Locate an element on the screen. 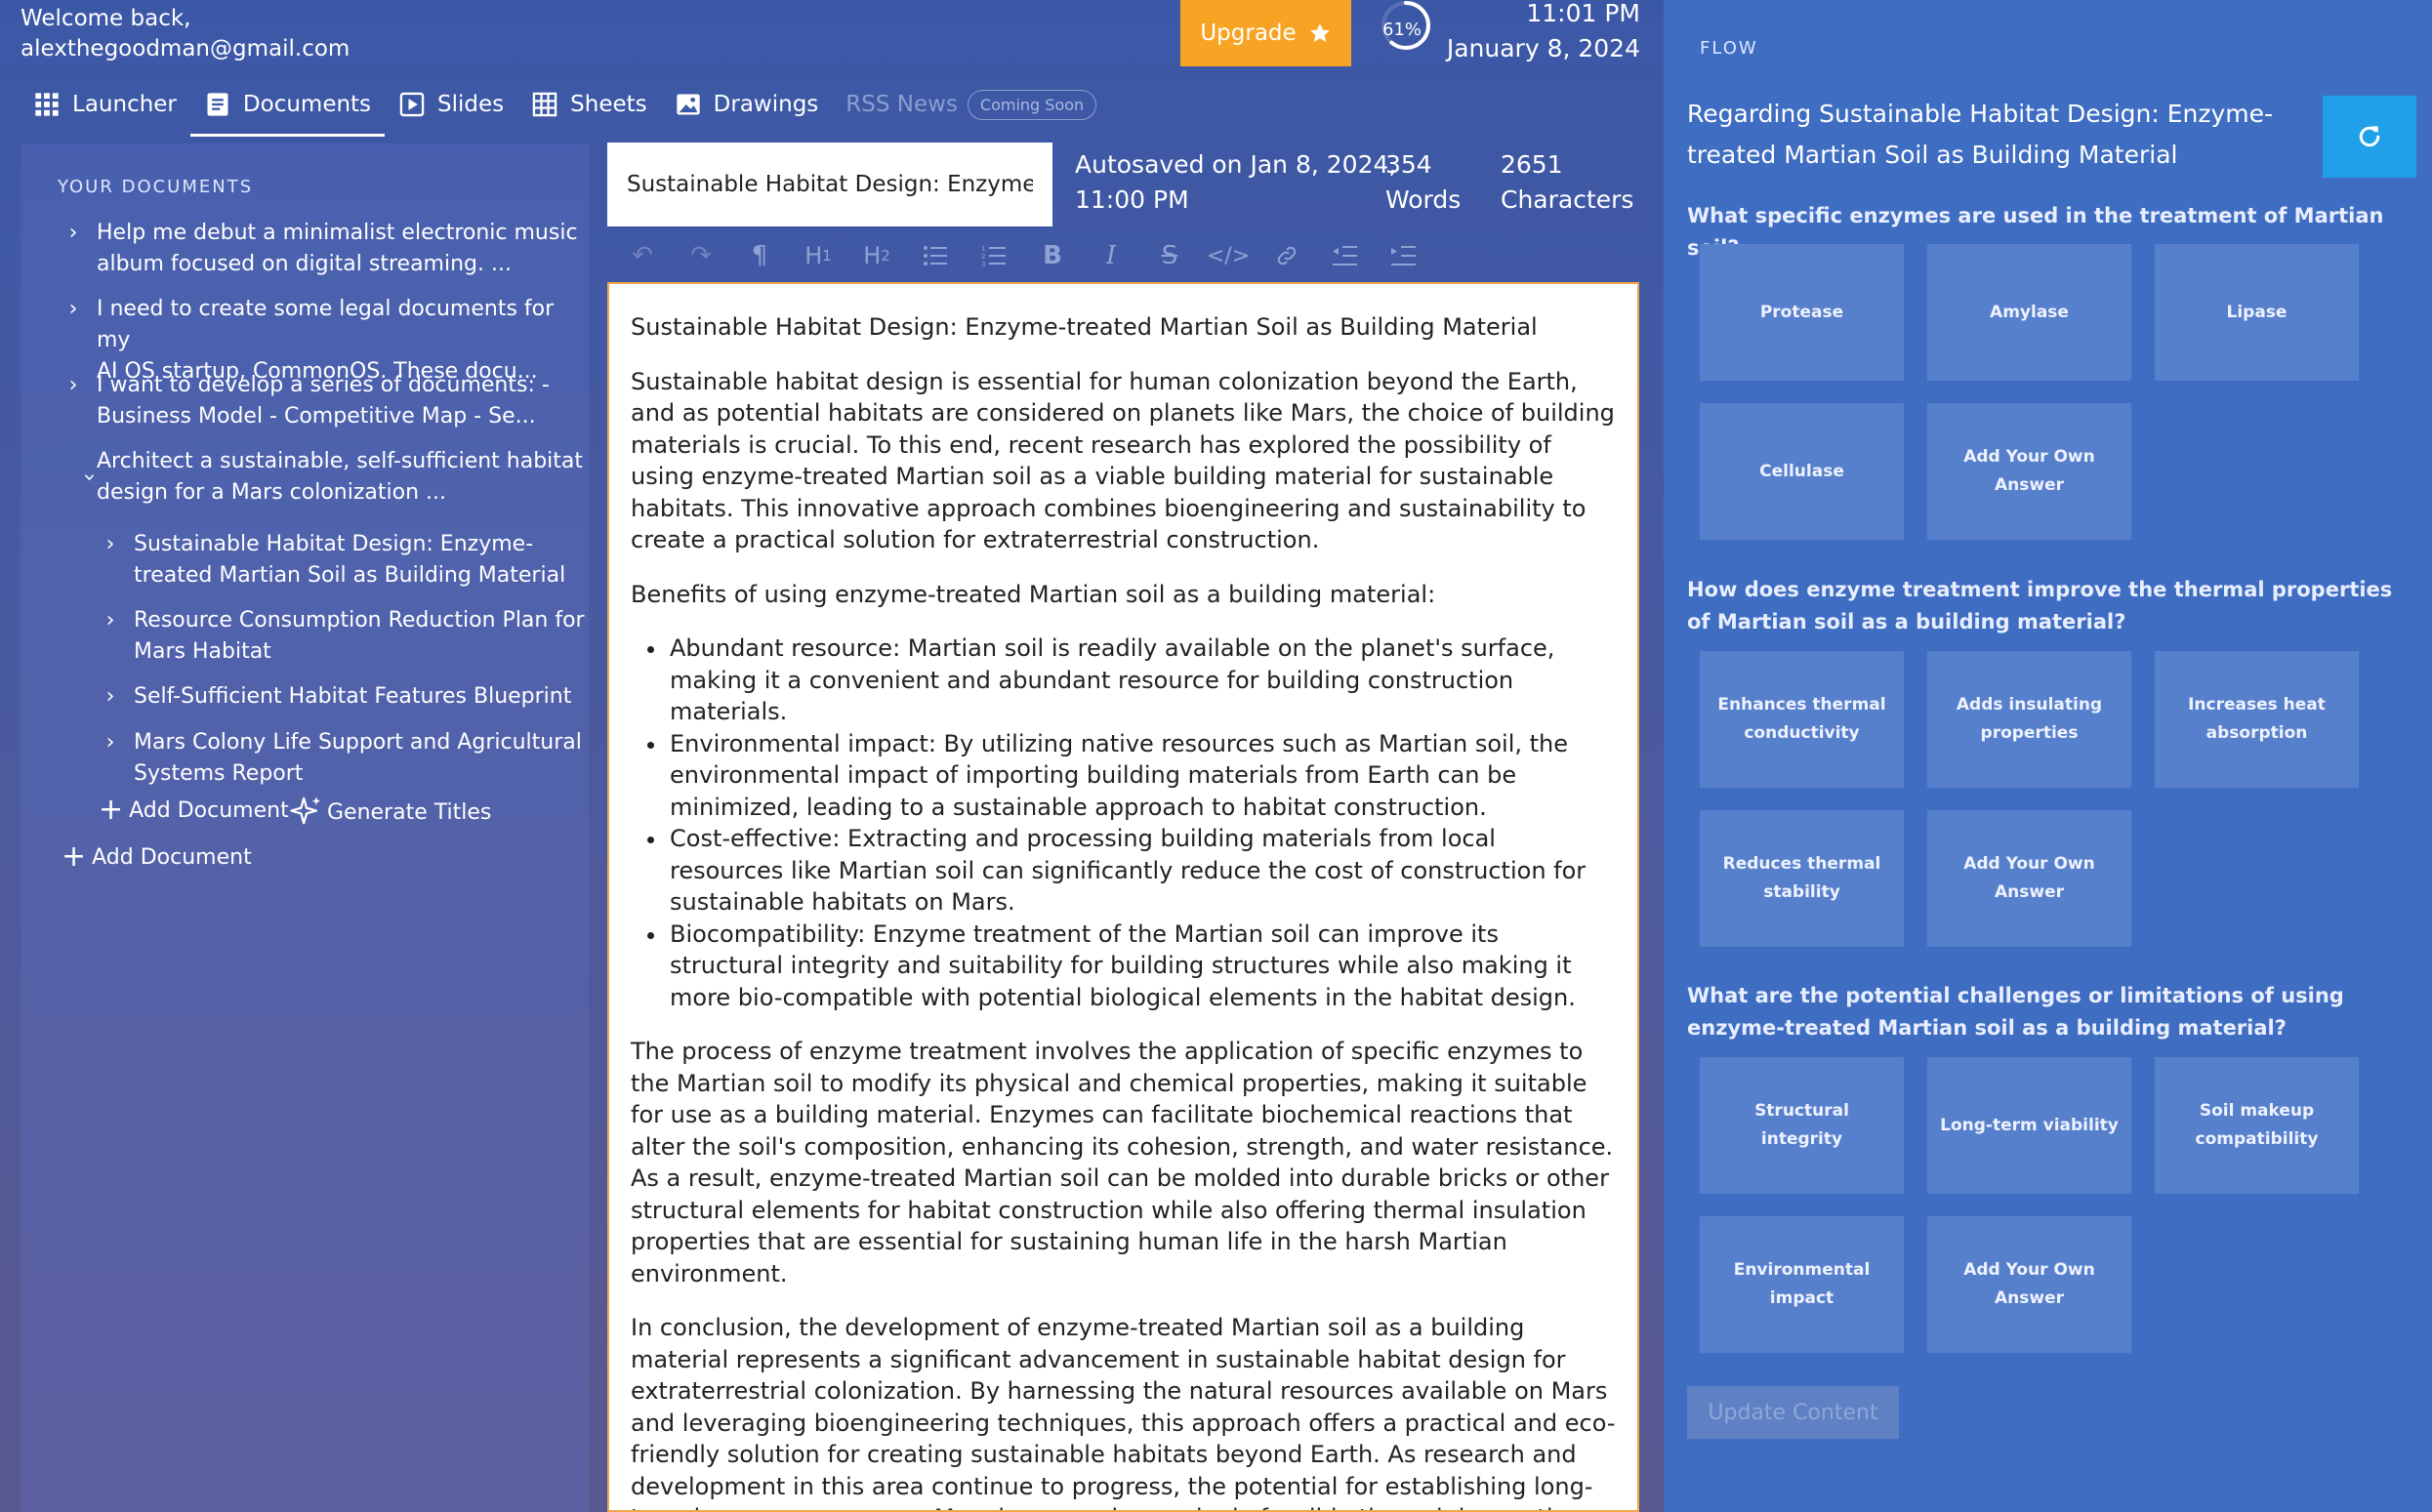 This screenshot has height=1512, width=2432. answer-option: Amylase is located at coordinates (2029, 312).